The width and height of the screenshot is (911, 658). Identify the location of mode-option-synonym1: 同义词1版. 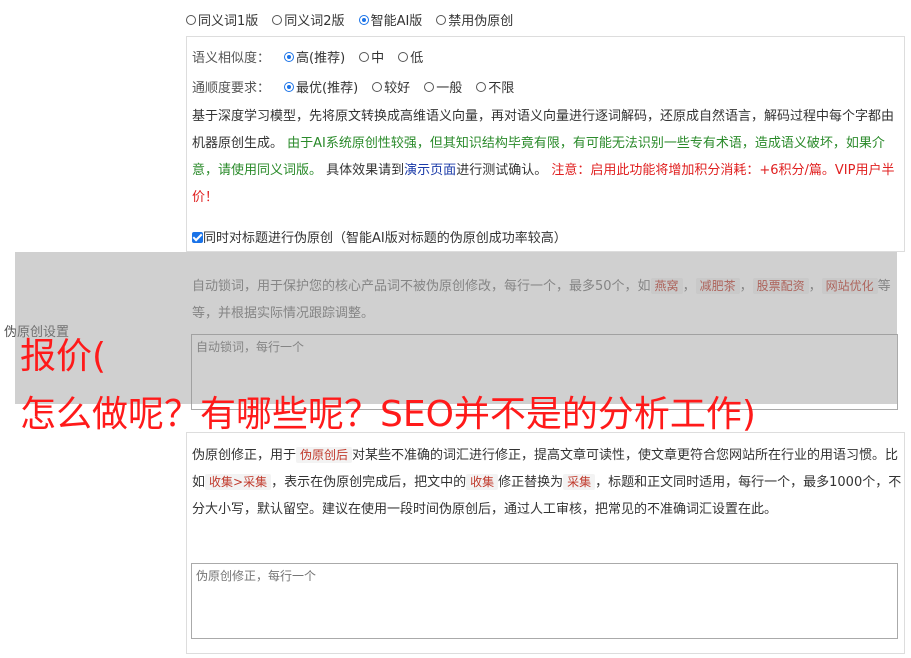
(222, 19).